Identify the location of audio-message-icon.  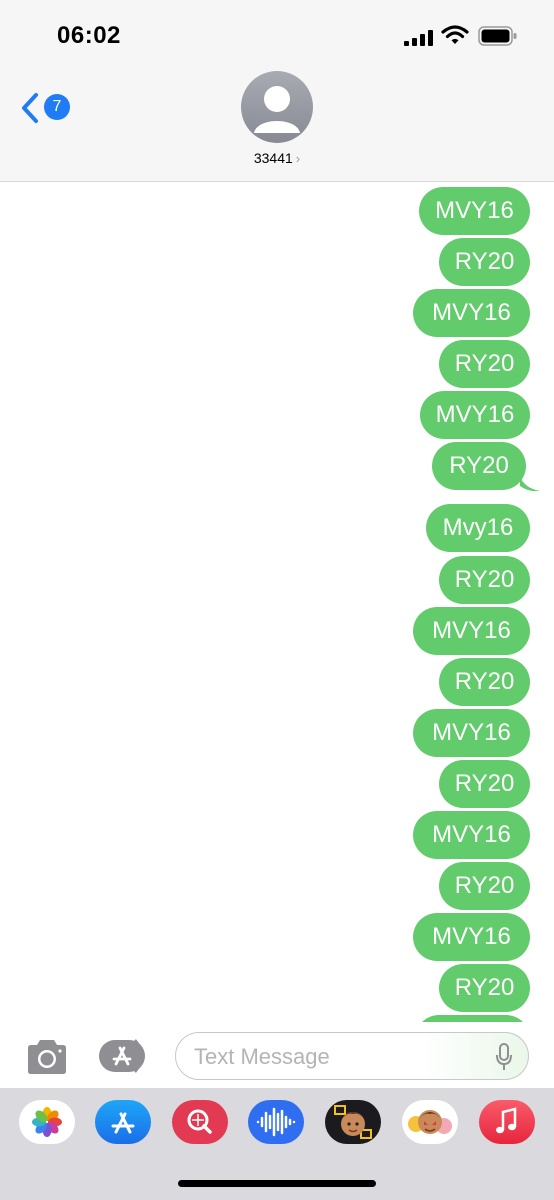
(276, 1122).